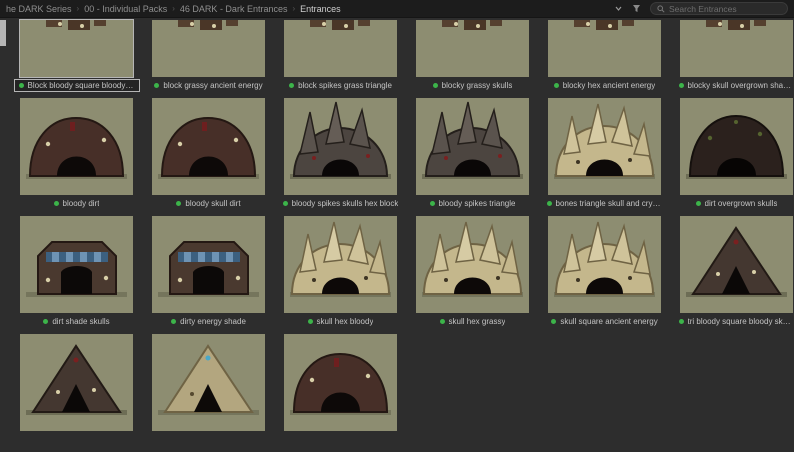 The width and height of the screenshot is (794, 452). Describe the element at coordinates (81, 203) in the screenshot. I see `item-label: bloody dirt` at that location.